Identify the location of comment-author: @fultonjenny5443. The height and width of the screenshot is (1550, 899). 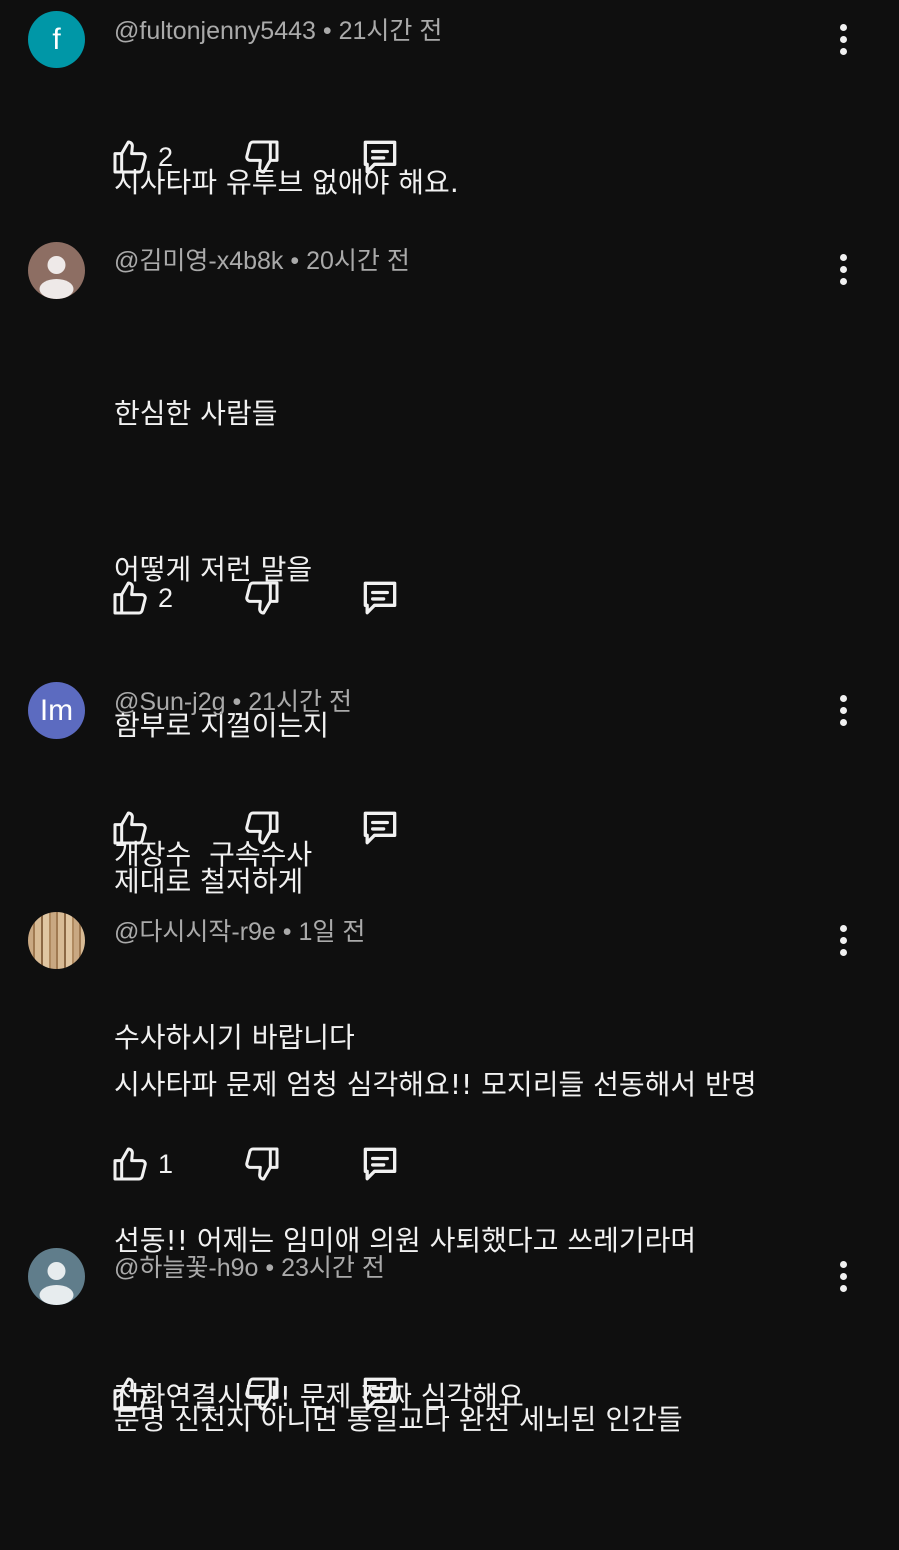
(215, 31).